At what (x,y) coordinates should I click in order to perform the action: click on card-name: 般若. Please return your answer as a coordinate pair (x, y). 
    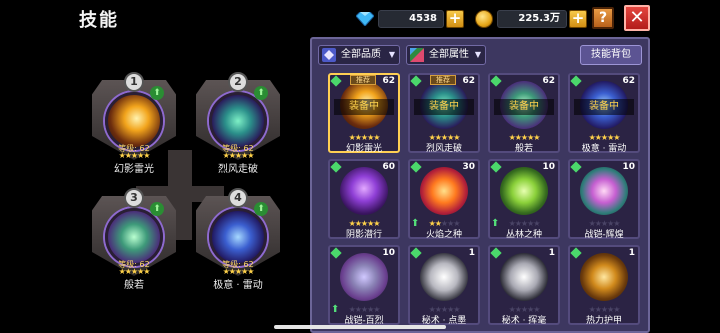
    Looking at the image, I should click on (523, 149).